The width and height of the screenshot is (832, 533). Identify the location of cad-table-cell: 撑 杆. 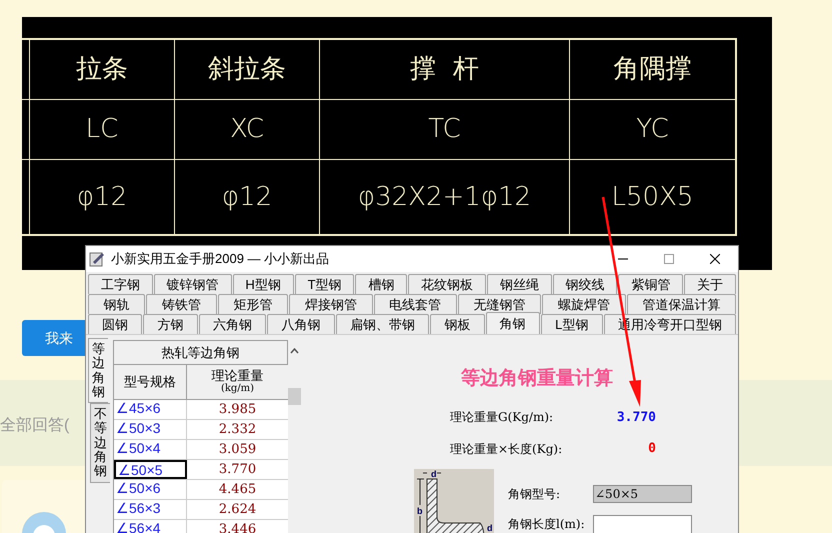
(445, 70).